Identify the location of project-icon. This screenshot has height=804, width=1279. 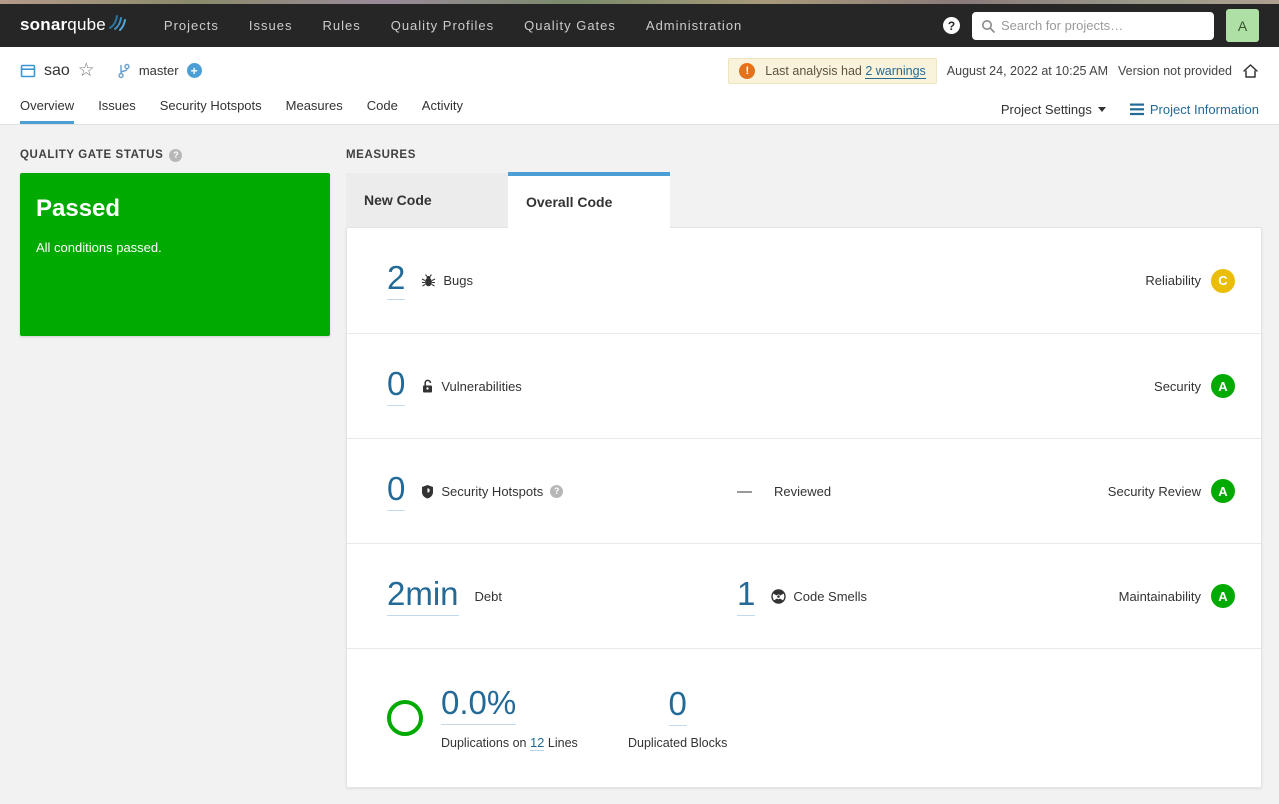
(28, 71).